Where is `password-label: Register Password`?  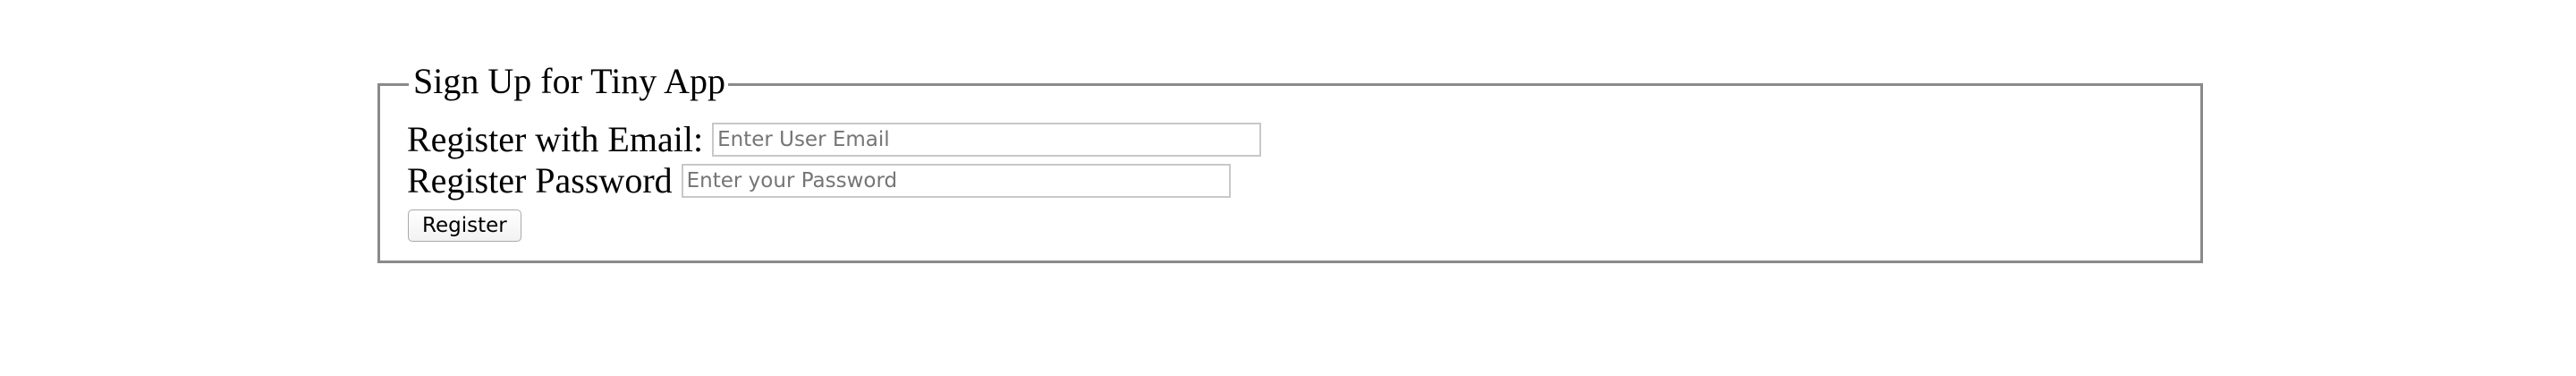 password-label: Register Password is located at coordinates (540, 180).